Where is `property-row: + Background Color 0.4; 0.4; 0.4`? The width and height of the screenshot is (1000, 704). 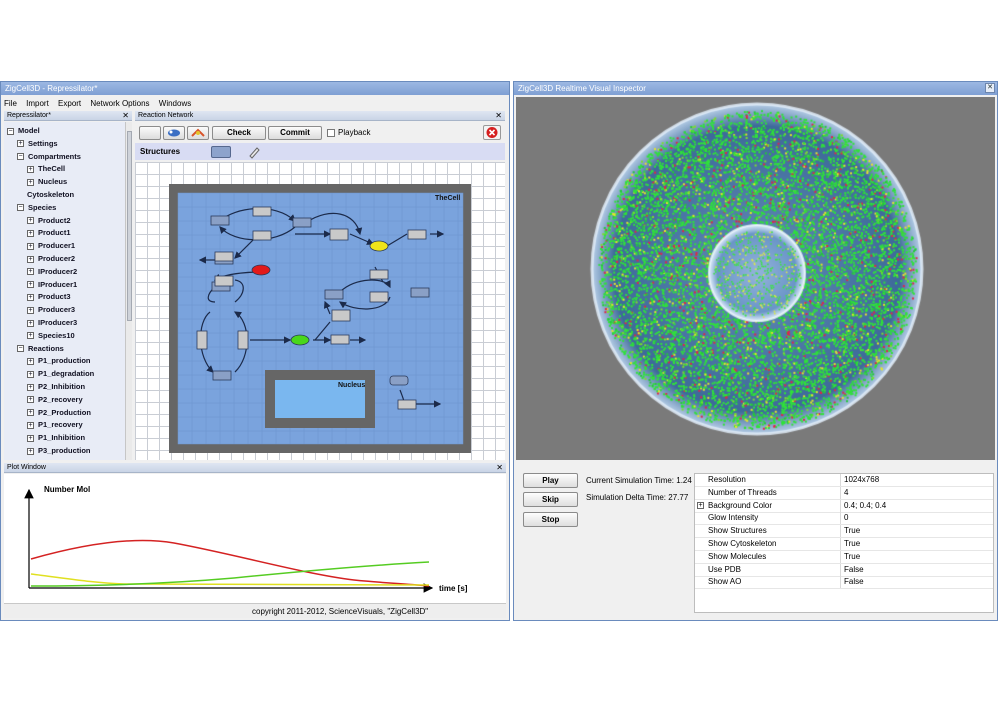 property-row: + Background Color 0.4; 0.4; 0.4 is located at coordinates (844, 506).